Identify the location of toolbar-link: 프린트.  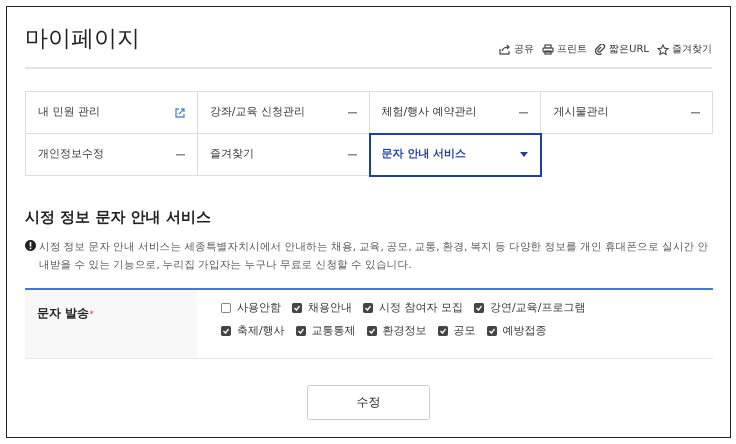
(565, 49).